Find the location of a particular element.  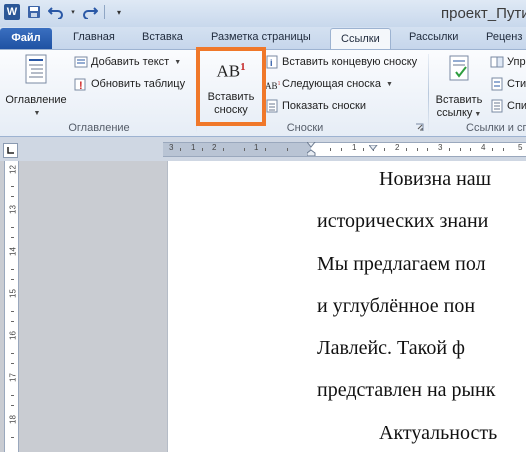

manage-sources-button: Упр is located at coordinates (508, 62).